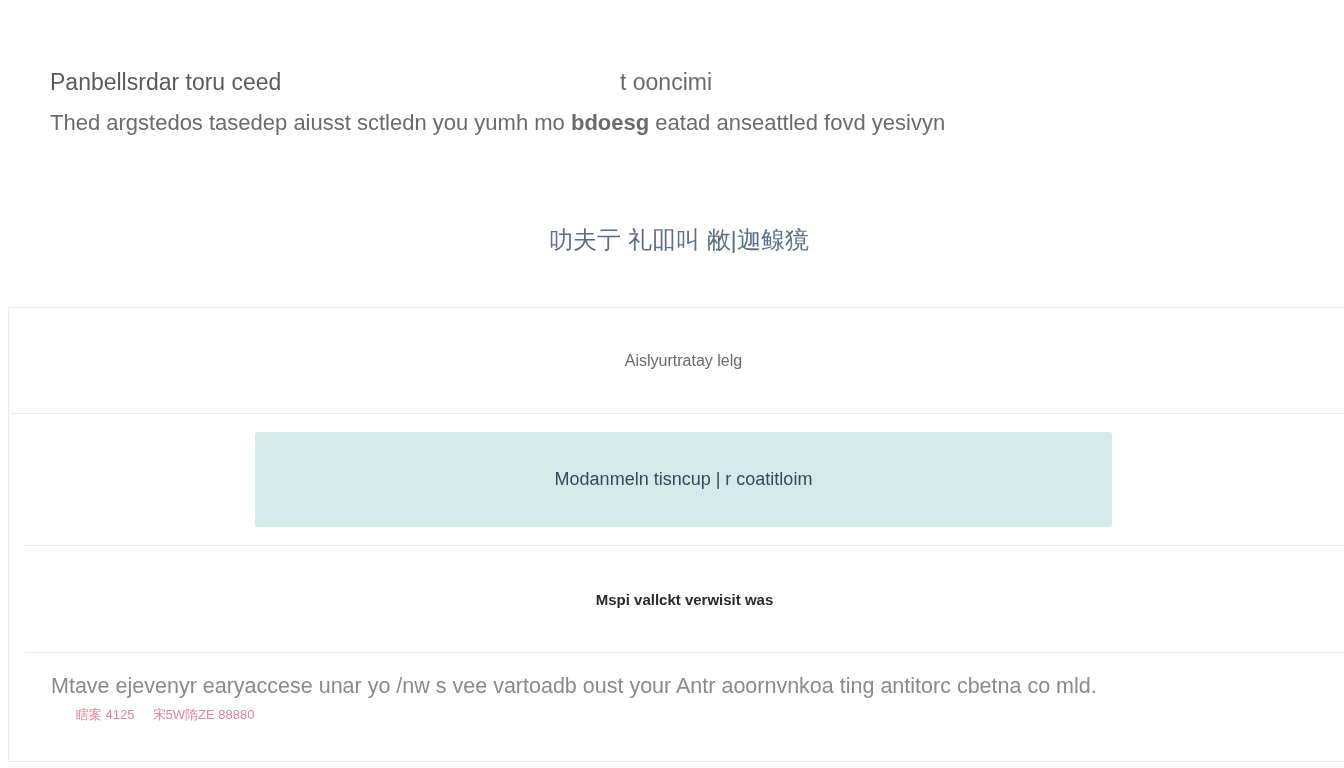  What do you see at coordinates (166, 82) in the screenshot?
I see `page-title: Panbellsrdar toru ceed` at bounding box center [166, 82].